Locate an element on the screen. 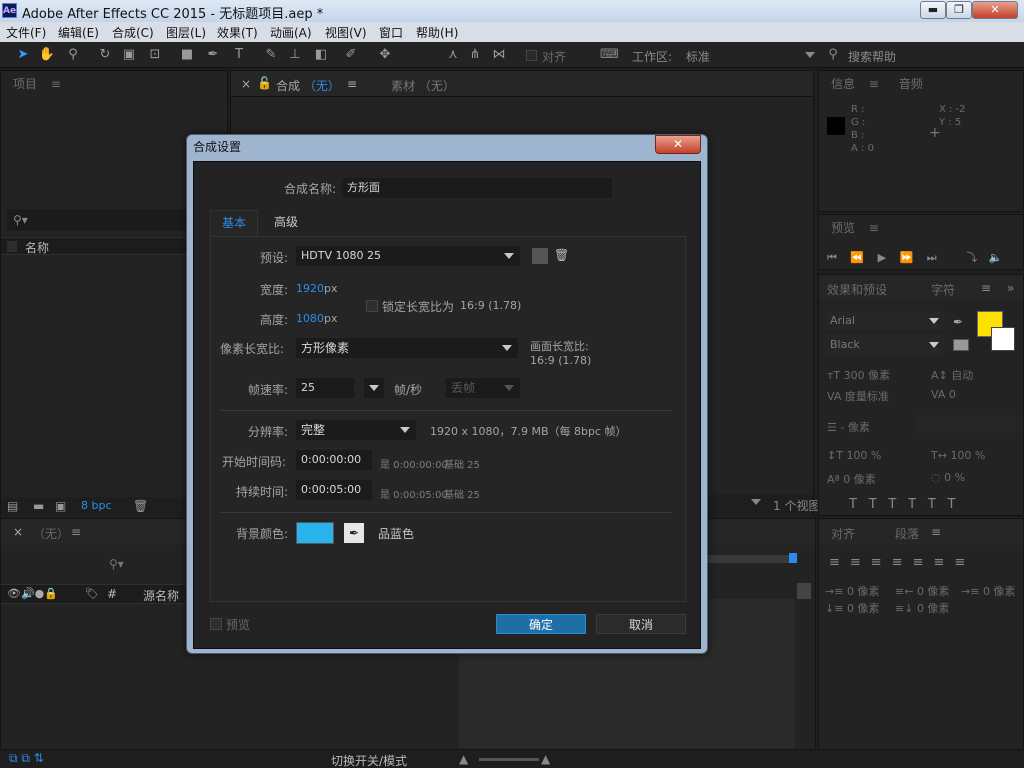 Image resolution: width=1024 pixels, height=768 pixels. clone-stamp-tool-icon: ⊥ is located at coordinates (295, 55).